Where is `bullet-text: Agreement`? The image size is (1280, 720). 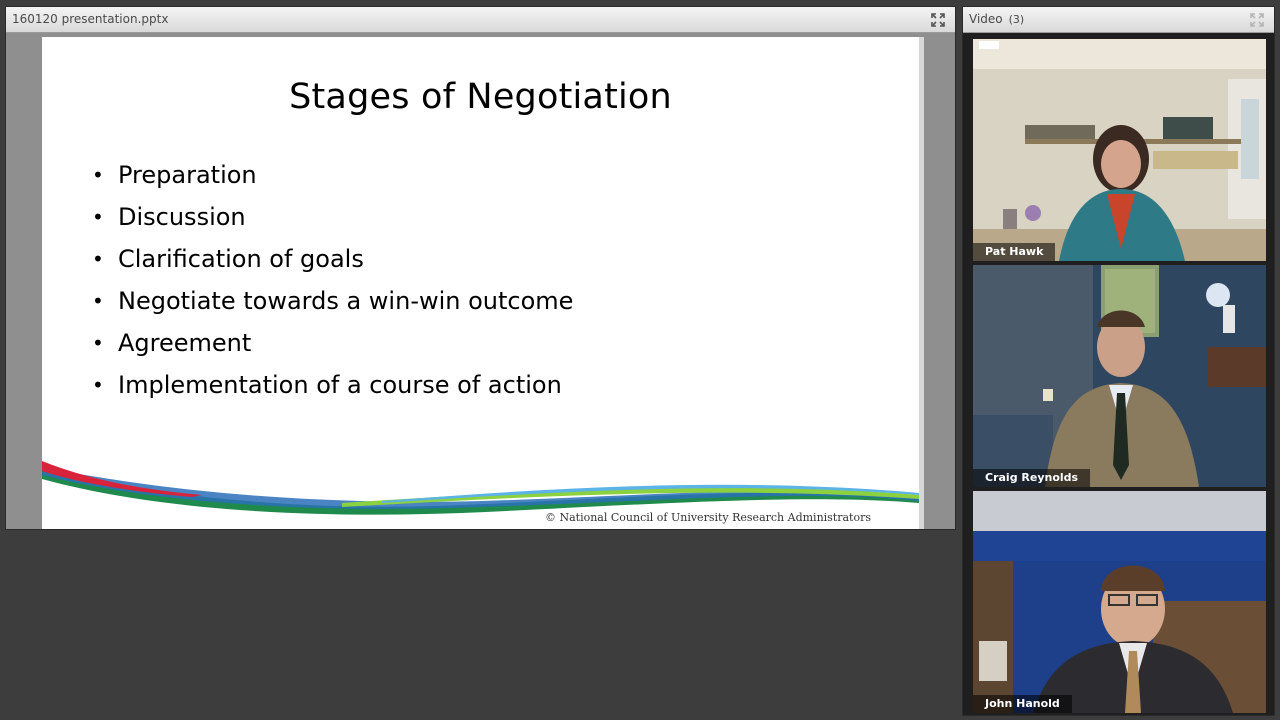
bullet-text: Agreement is located at coordinates (185, 343).